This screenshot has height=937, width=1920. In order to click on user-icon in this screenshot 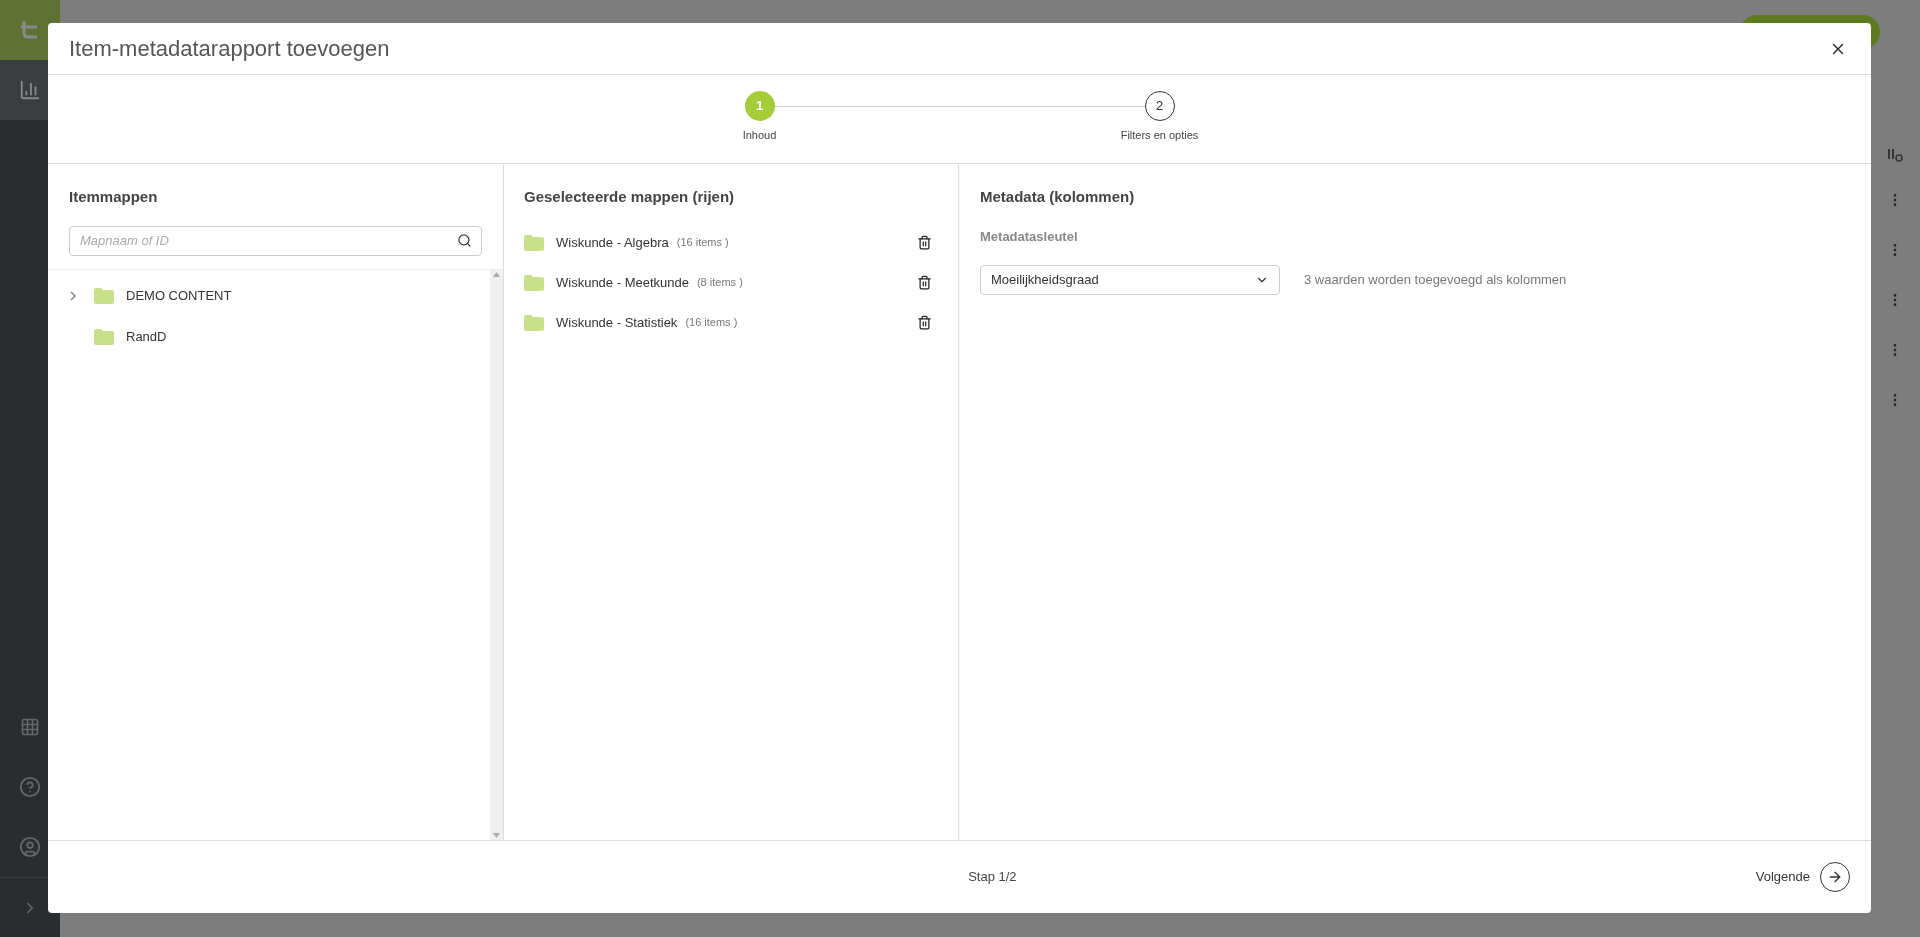, I will do `click(30, 847)`.